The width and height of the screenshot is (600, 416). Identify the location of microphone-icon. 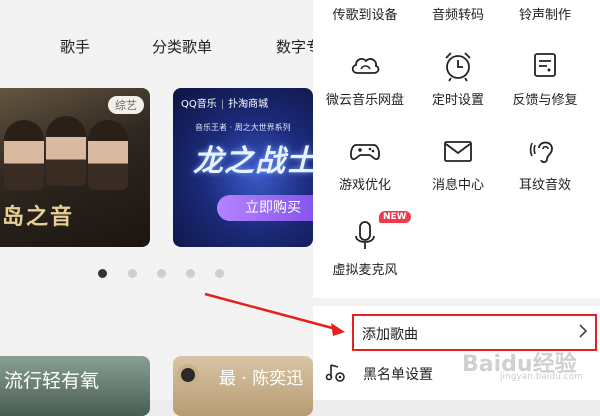
(365, 235).